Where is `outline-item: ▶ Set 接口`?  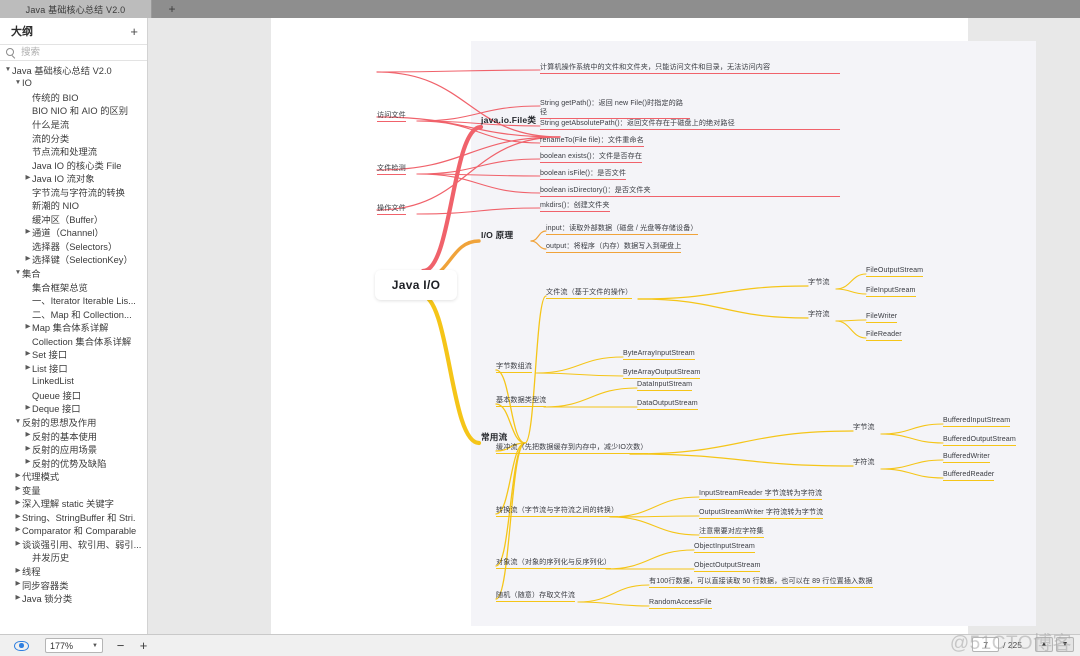
outline-item: ▶ Set 接口 is located at coordinates (73, 354).